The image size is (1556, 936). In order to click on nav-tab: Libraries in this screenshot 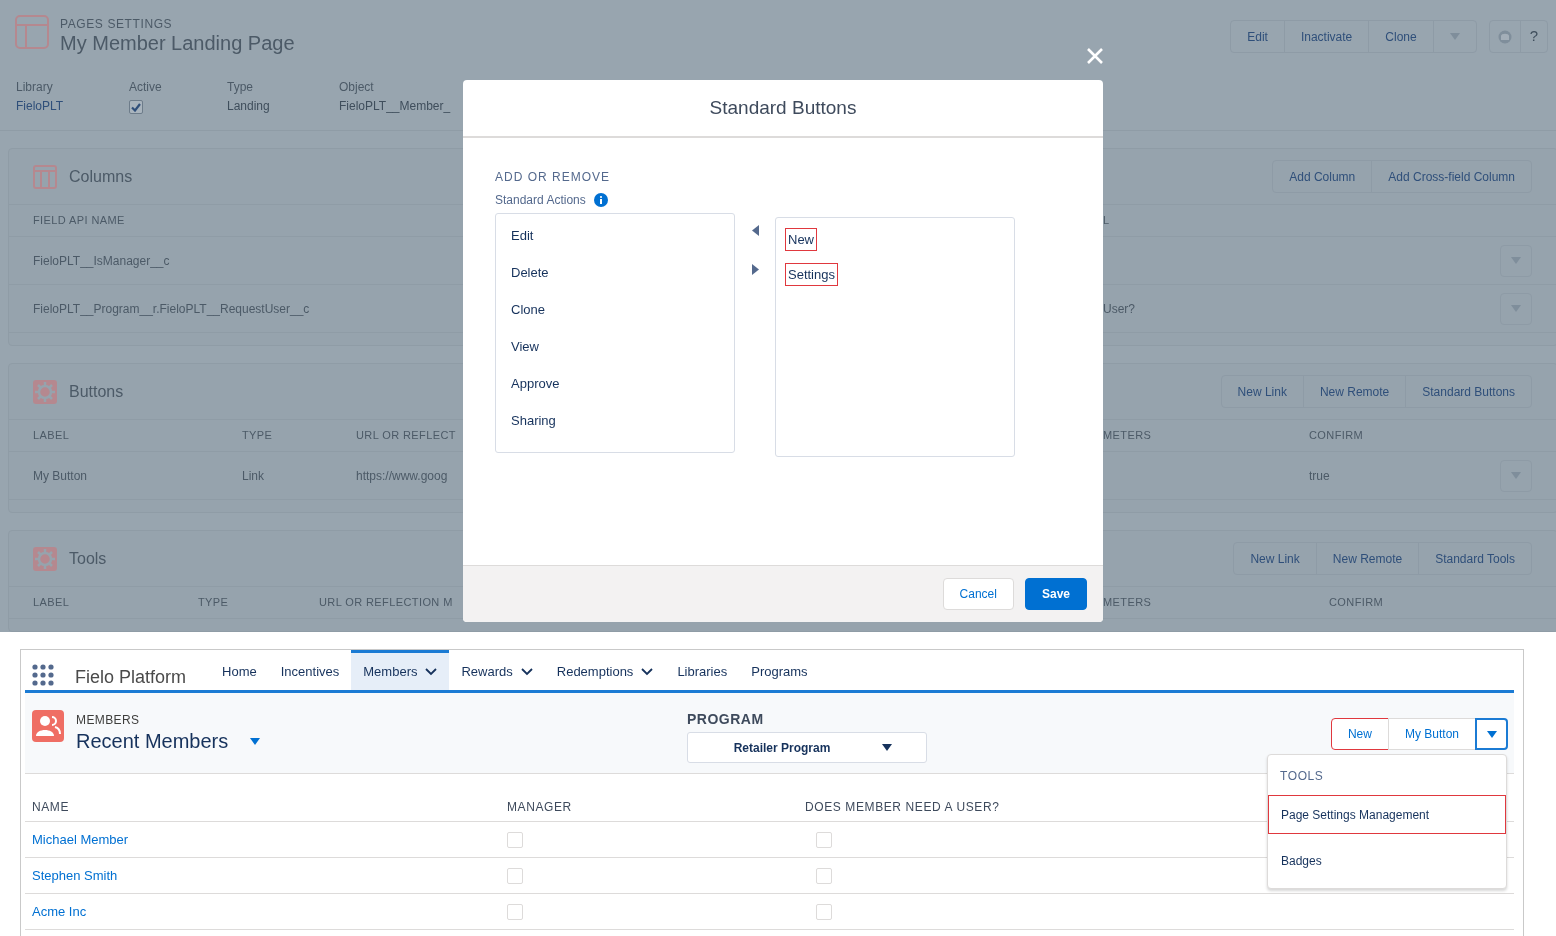, I will do `click(702, 670)`.